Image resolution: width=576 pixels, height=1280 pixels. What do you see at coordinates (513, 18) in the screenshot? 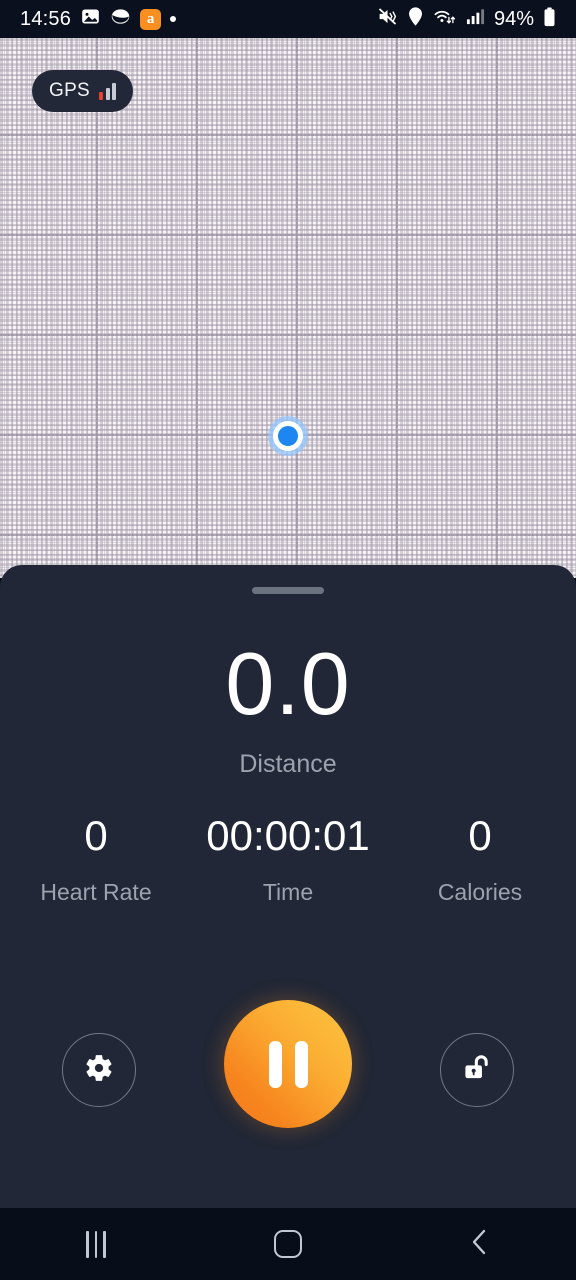
I see `battery-percentage: 94%` at bounding box center [513, 18].